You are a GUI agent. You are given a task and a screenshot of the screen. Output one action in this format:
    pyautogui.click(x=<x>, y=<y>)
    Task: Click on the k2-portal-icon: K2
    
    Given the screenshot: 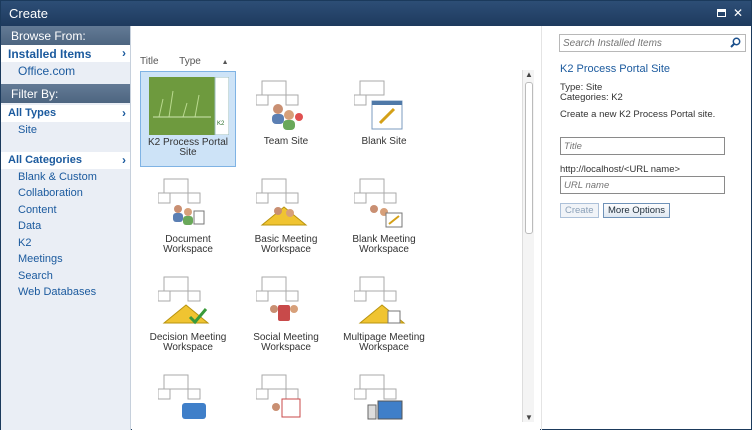 What is the action you would take?
    pyautogui.click(x=189, y=106)
    